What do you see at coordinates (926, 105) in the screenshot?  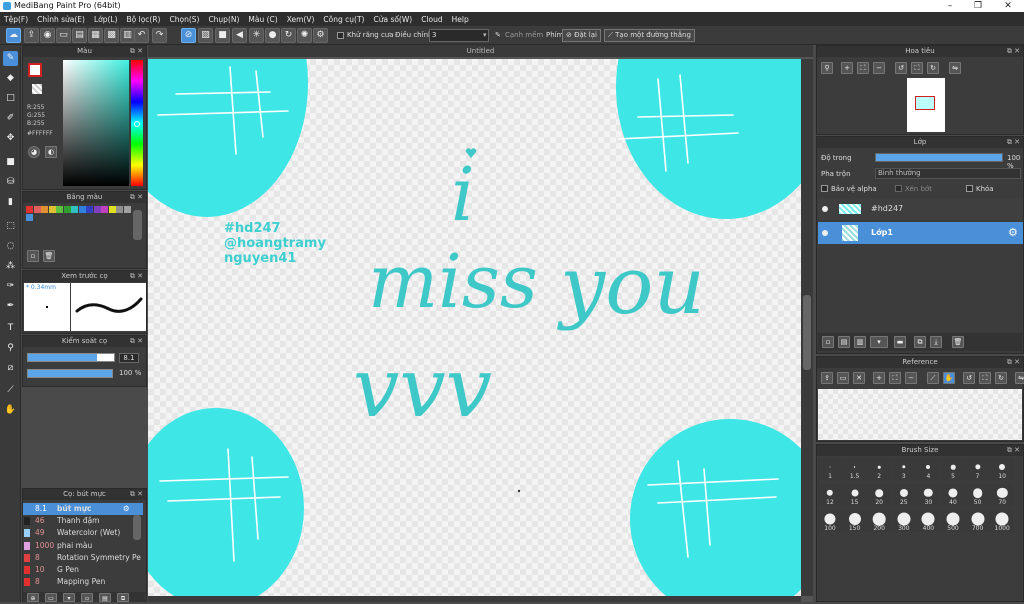 I see `navigator-thumbnail` at bounding box center [926, 105].